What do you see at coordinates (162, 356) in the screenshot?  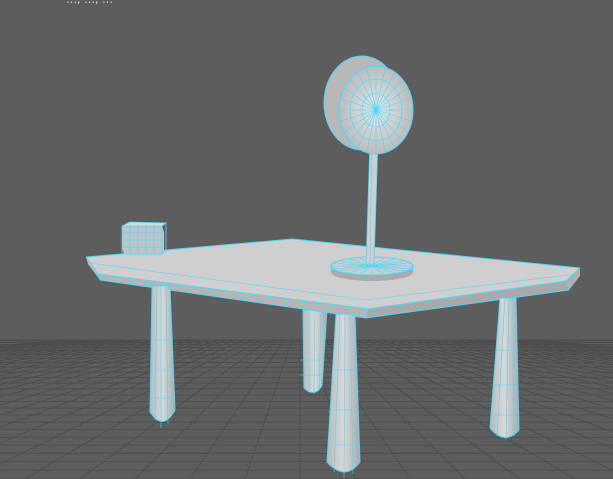 I see `table-front-left-leg` at bounding box center [162, 356].